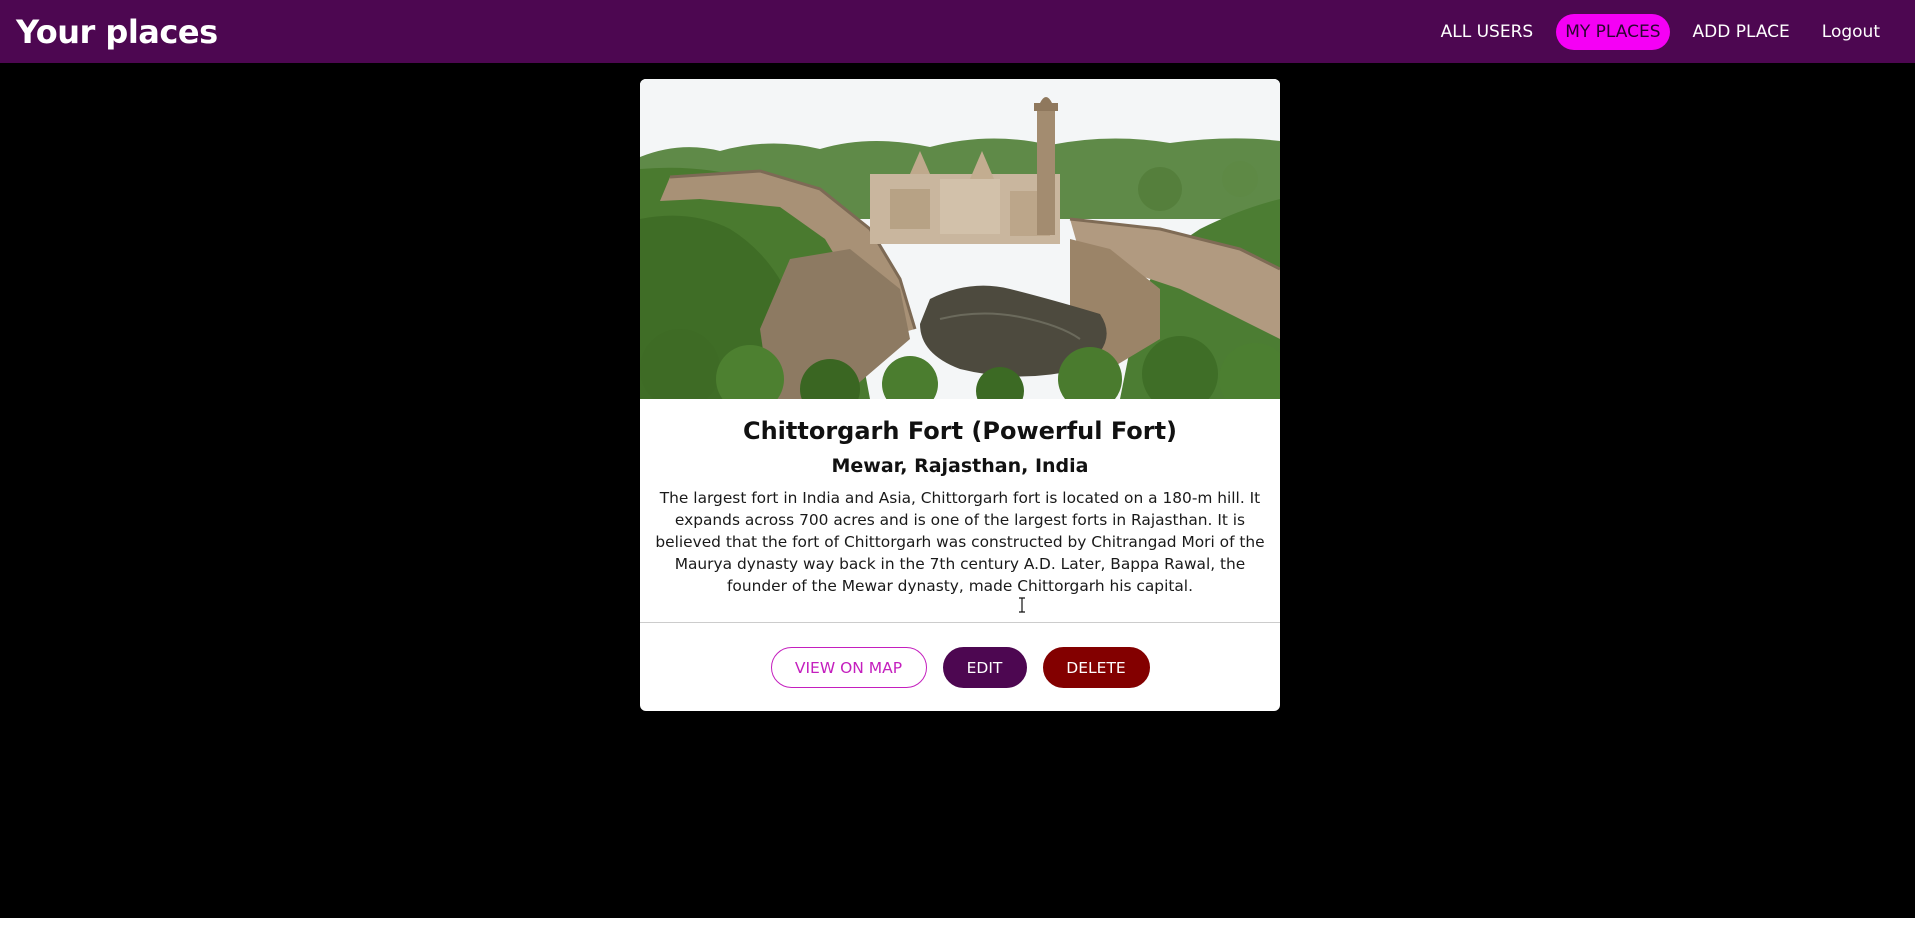 The width and height of the screenshot is (1915, 930). I want to click on nav-logout: Logout, so click(1851, 32).